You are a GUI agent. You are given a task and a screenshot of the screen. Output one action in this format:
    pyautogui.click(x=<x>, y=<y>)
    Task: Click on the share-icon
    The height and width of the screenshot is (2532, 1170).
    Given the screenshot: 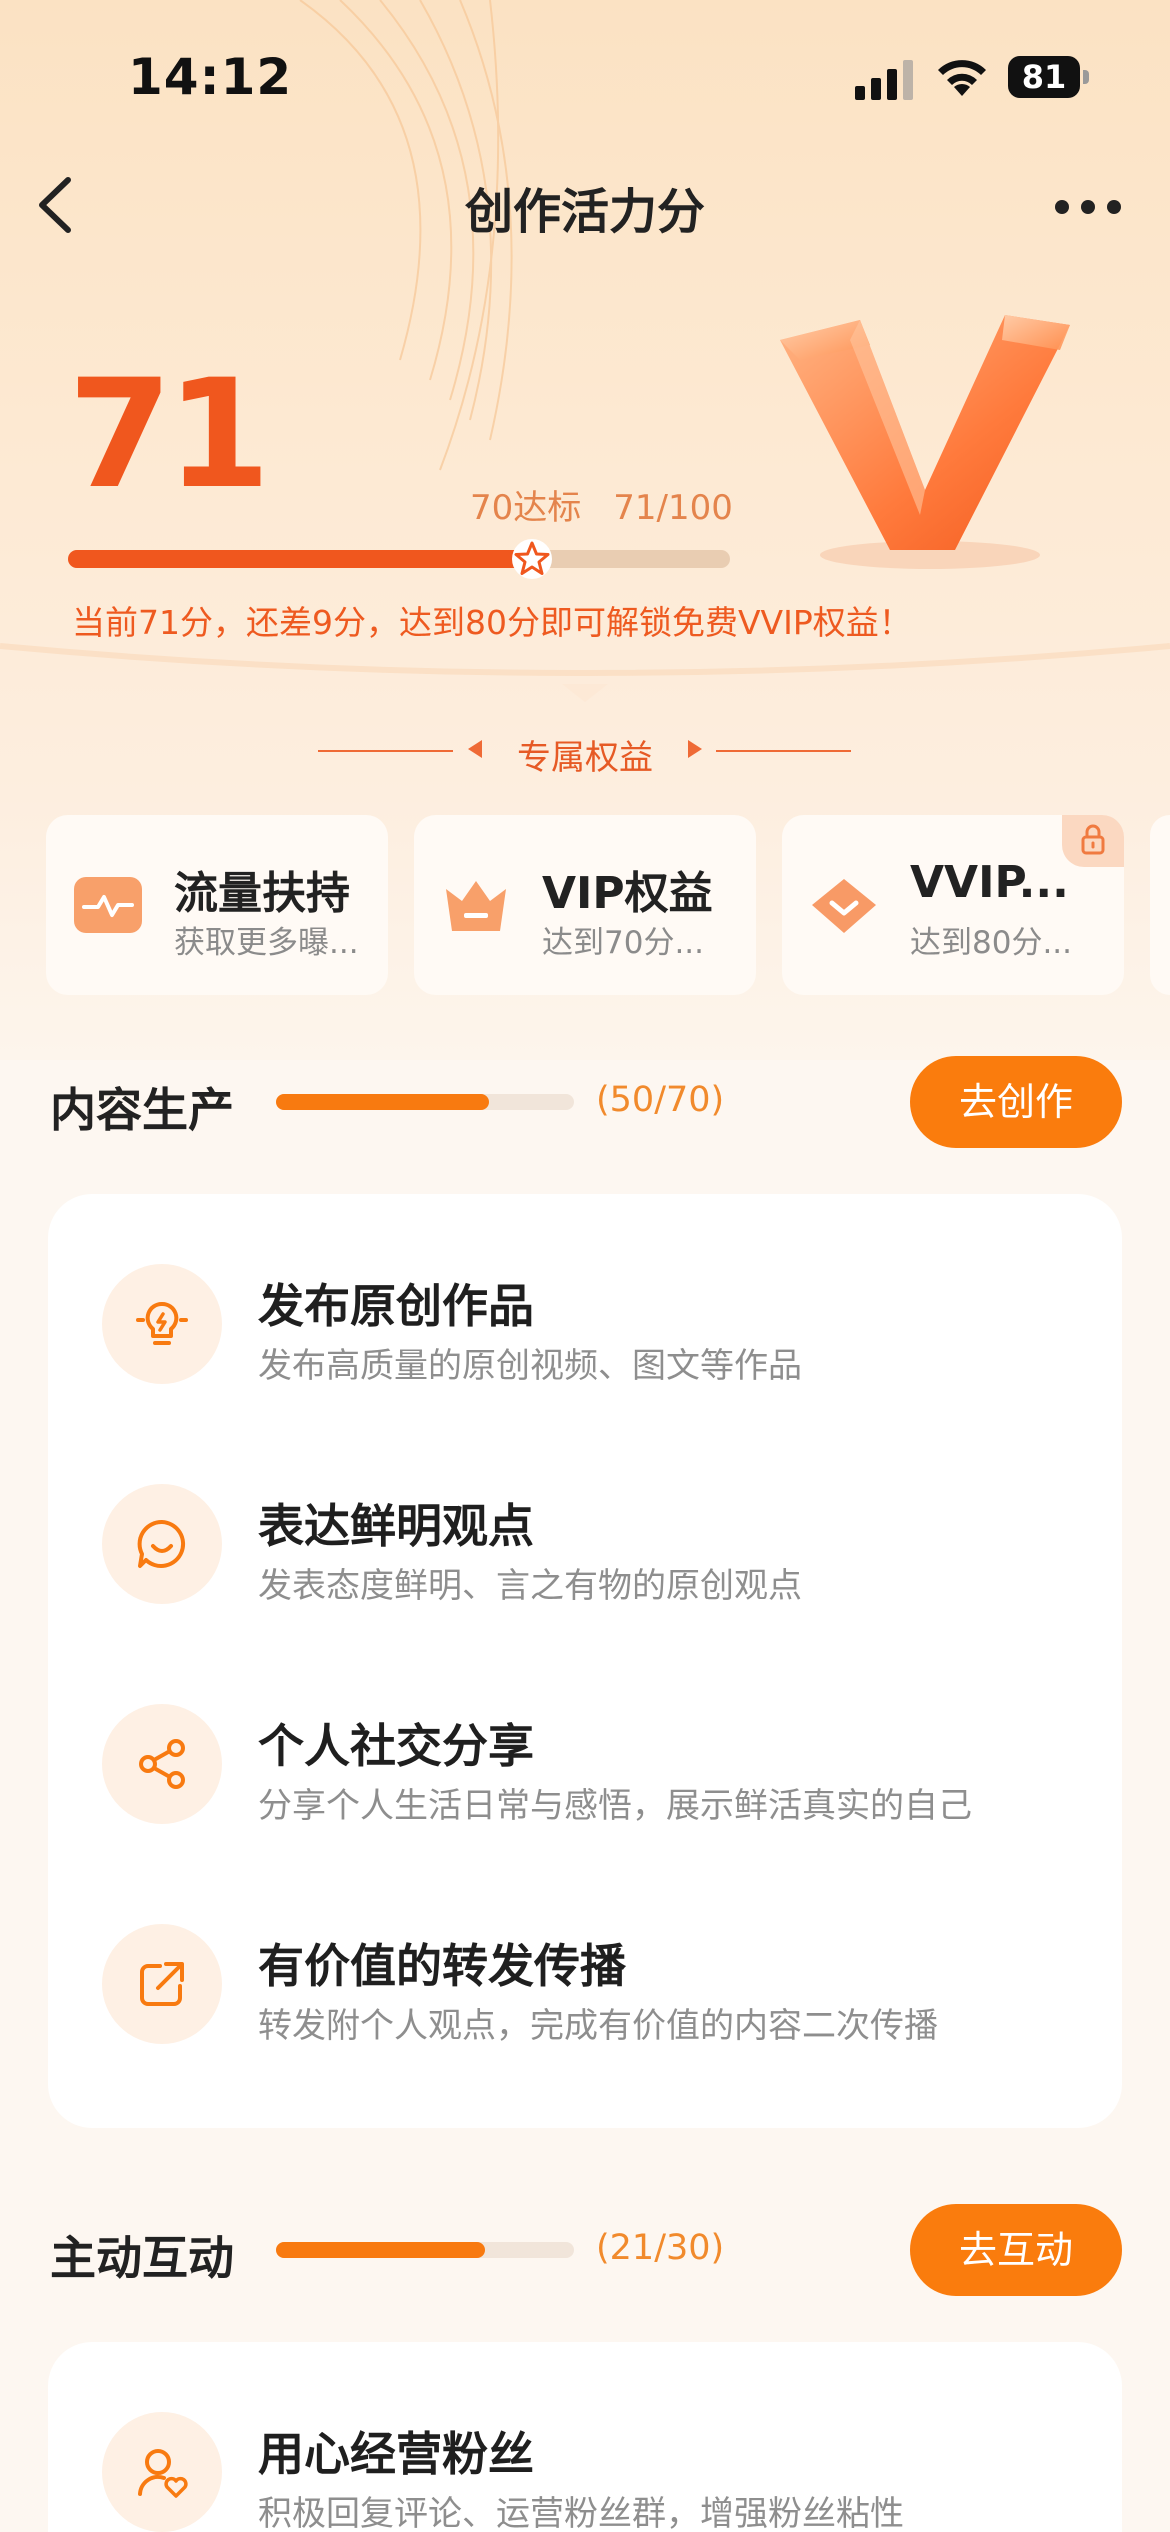 What is the action you would take?
    pyautogui.click(x=162, y=1764)
    